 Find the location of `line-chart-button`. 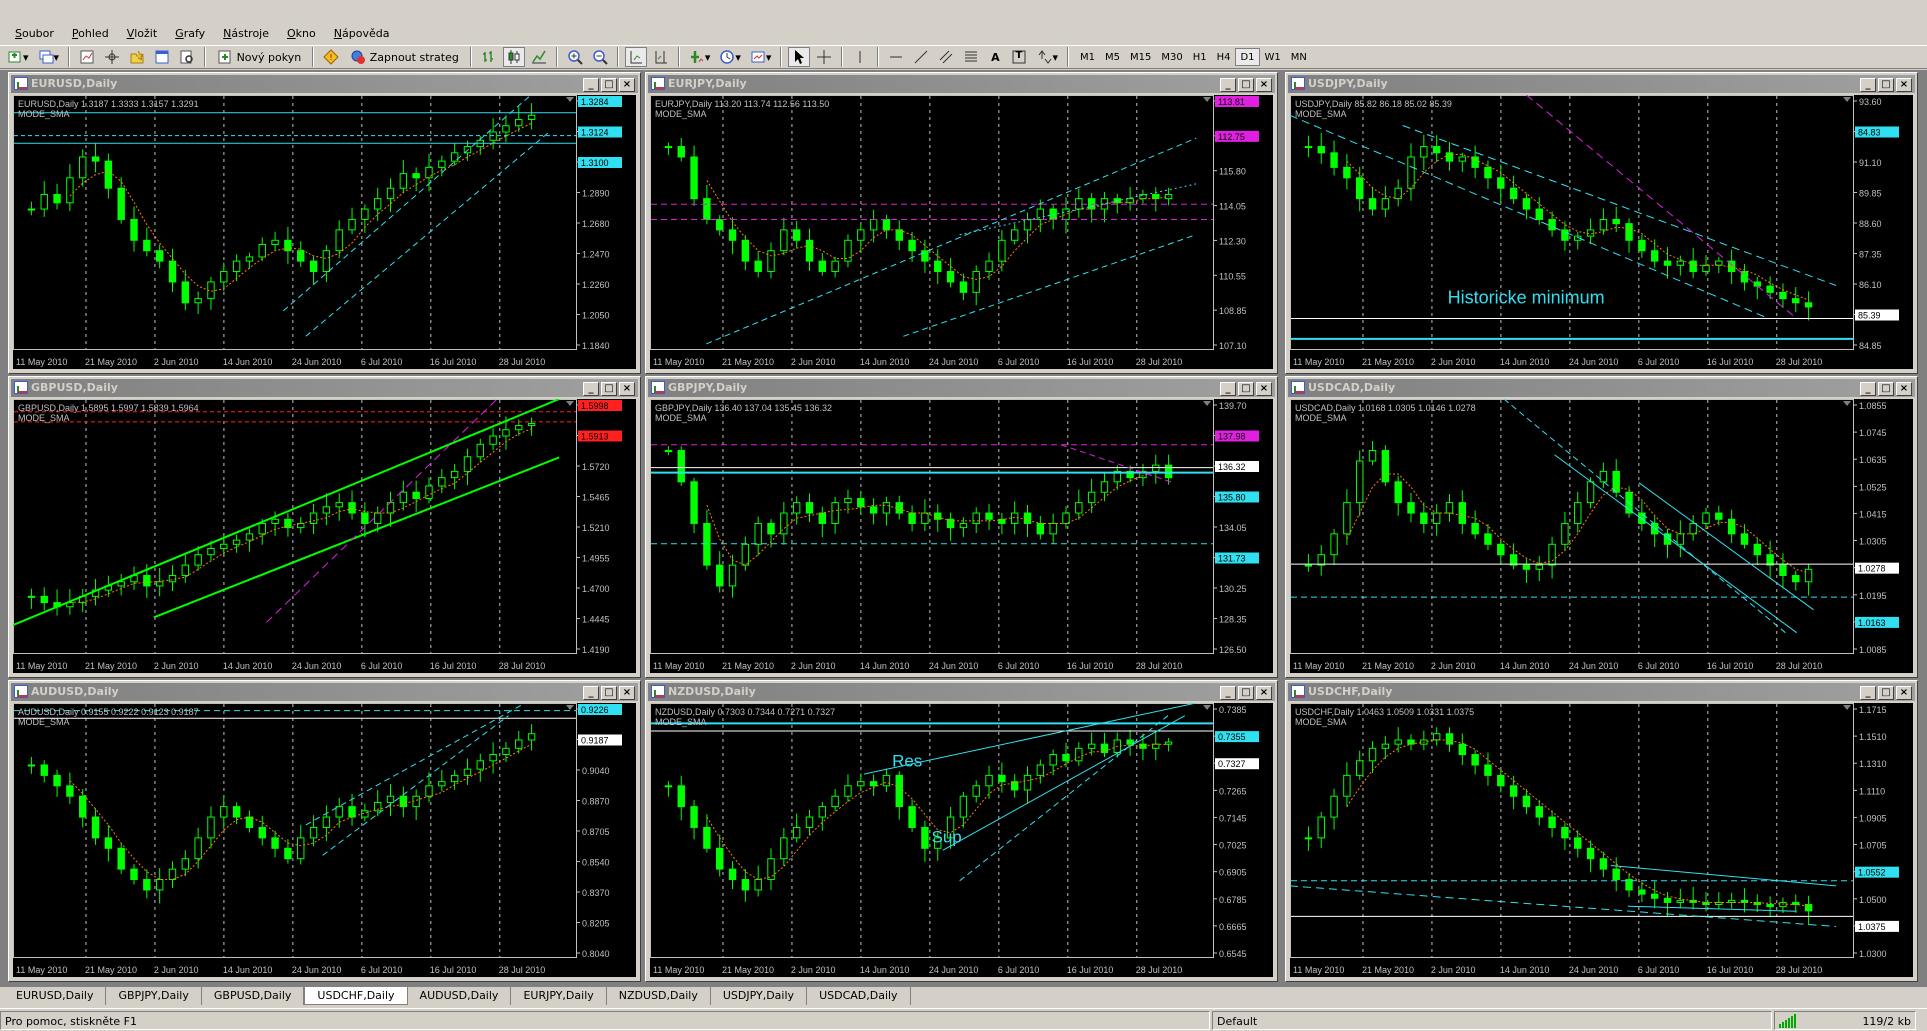

line-chart-button is located at coordinates (539, 57).